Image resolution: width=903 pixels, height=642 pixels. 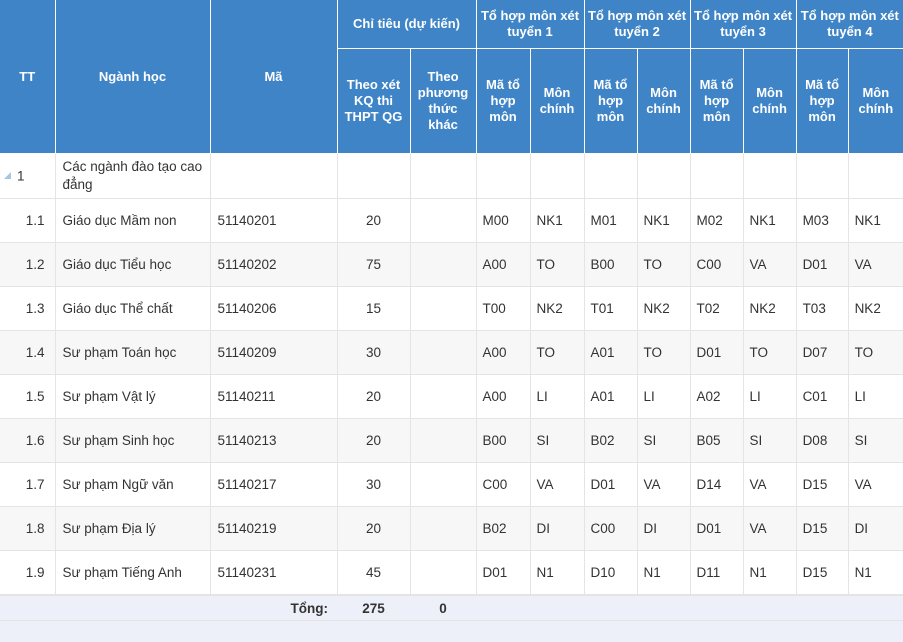 What do you see at coordinates (717, 484) in the screenshot?
I see `cell-th3-ma: D14` at bounding box center [717, 484].